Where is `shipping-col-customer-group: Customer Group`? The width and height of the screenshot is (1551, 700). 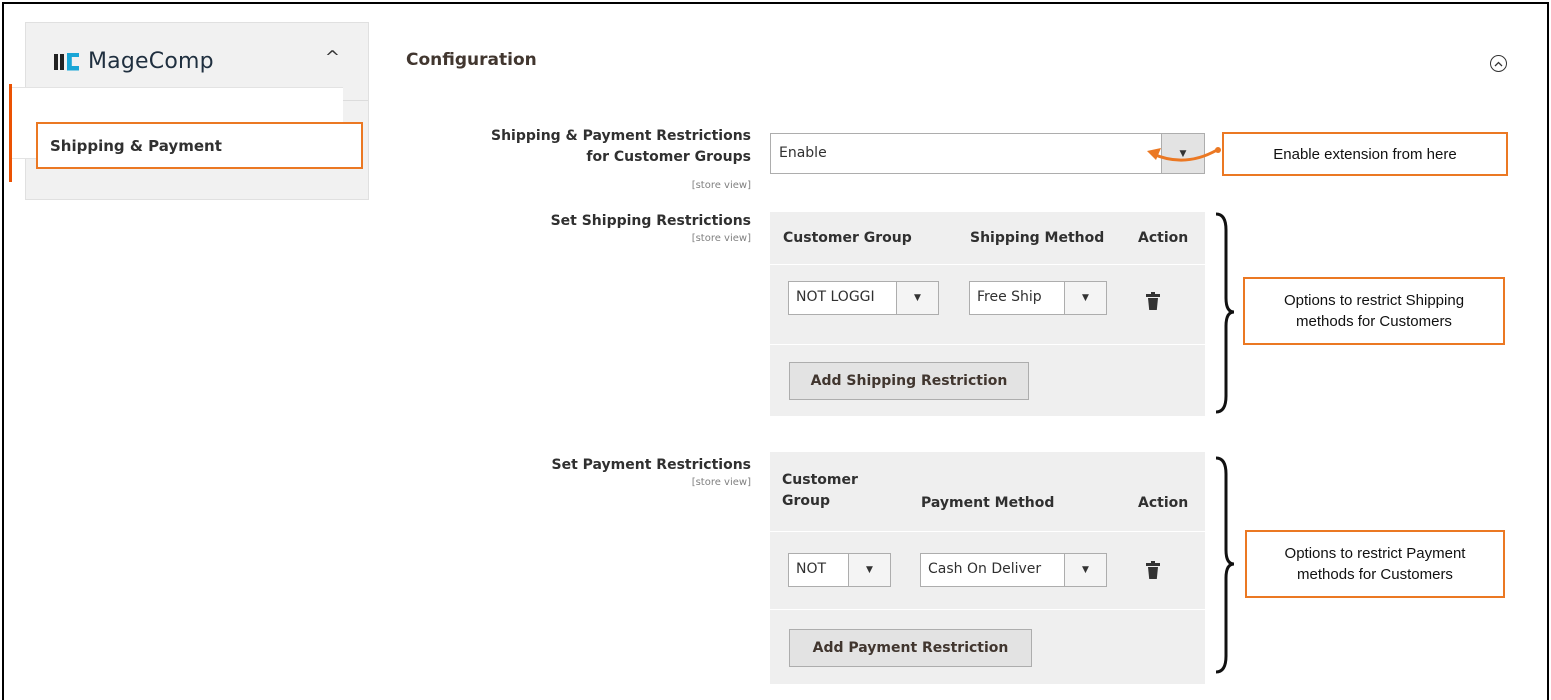
shipping-col-customer-group: Customer Group is located at coordinates (847, 238).